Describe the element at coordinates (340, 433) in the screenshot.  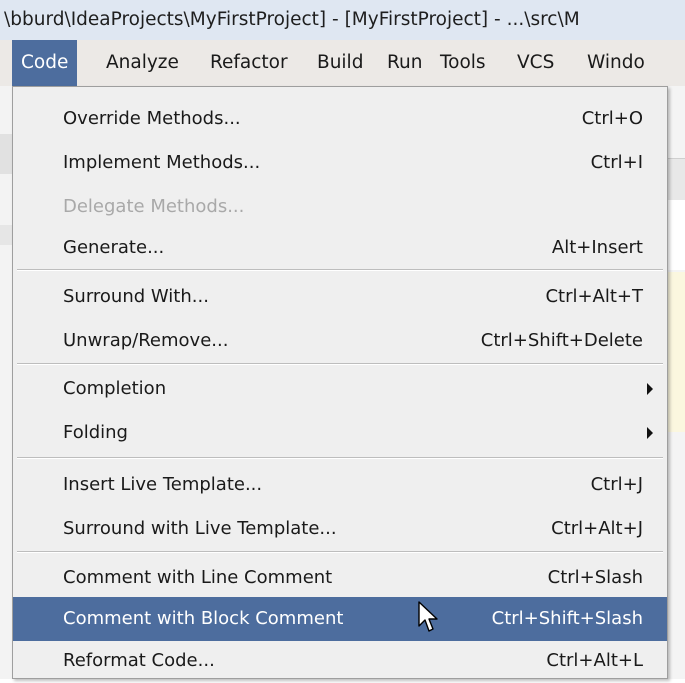
I see `menu-item-folding: Folding` at that location.